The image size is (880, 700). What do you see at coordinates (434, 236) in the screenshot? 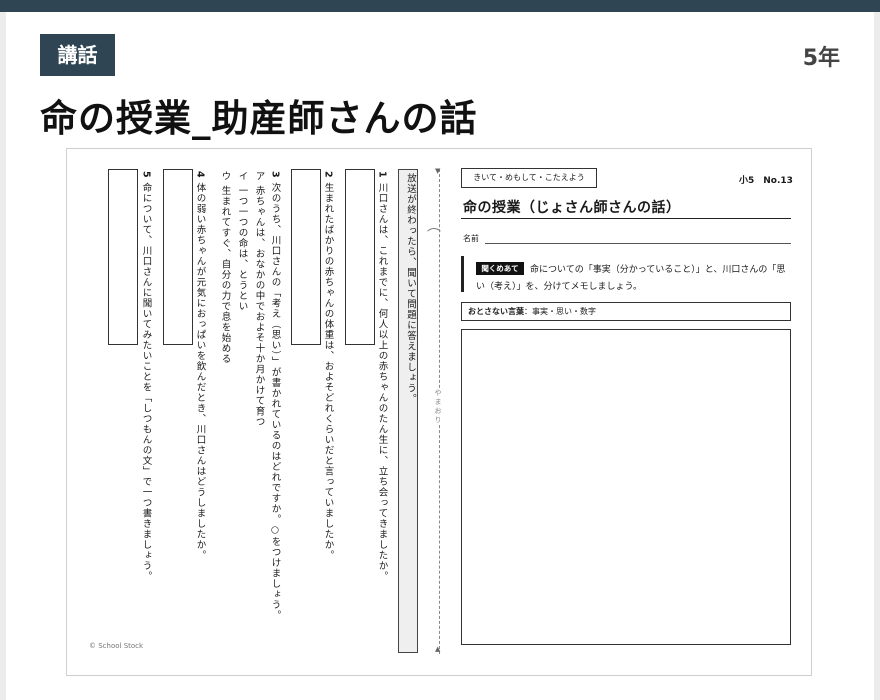
I see `fold-mark-icon: ⌒` at bounding box center [434, 236].